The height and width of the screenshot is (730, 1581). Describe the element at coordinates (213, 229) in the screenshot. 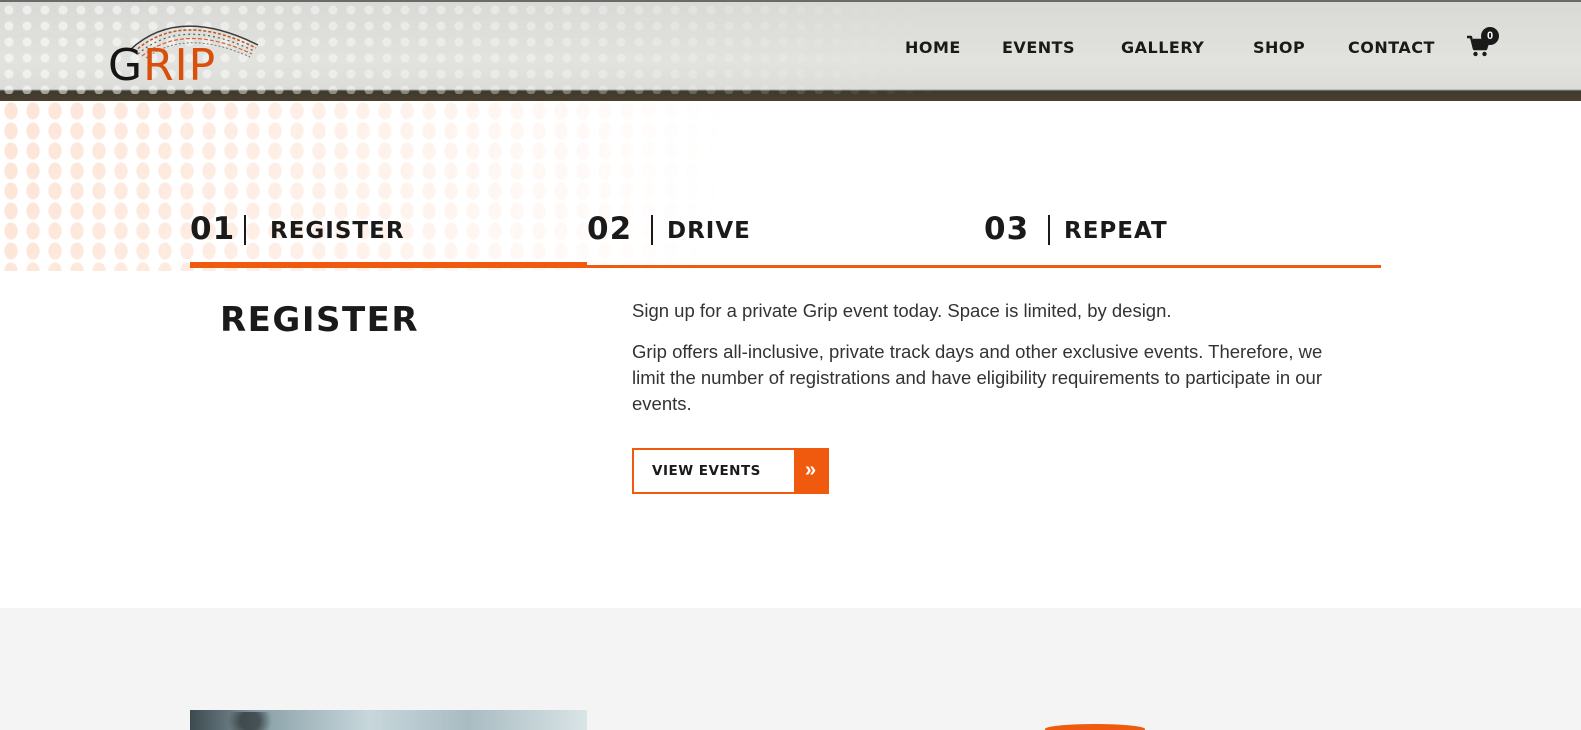

I see `tab-number: 01` at that location.